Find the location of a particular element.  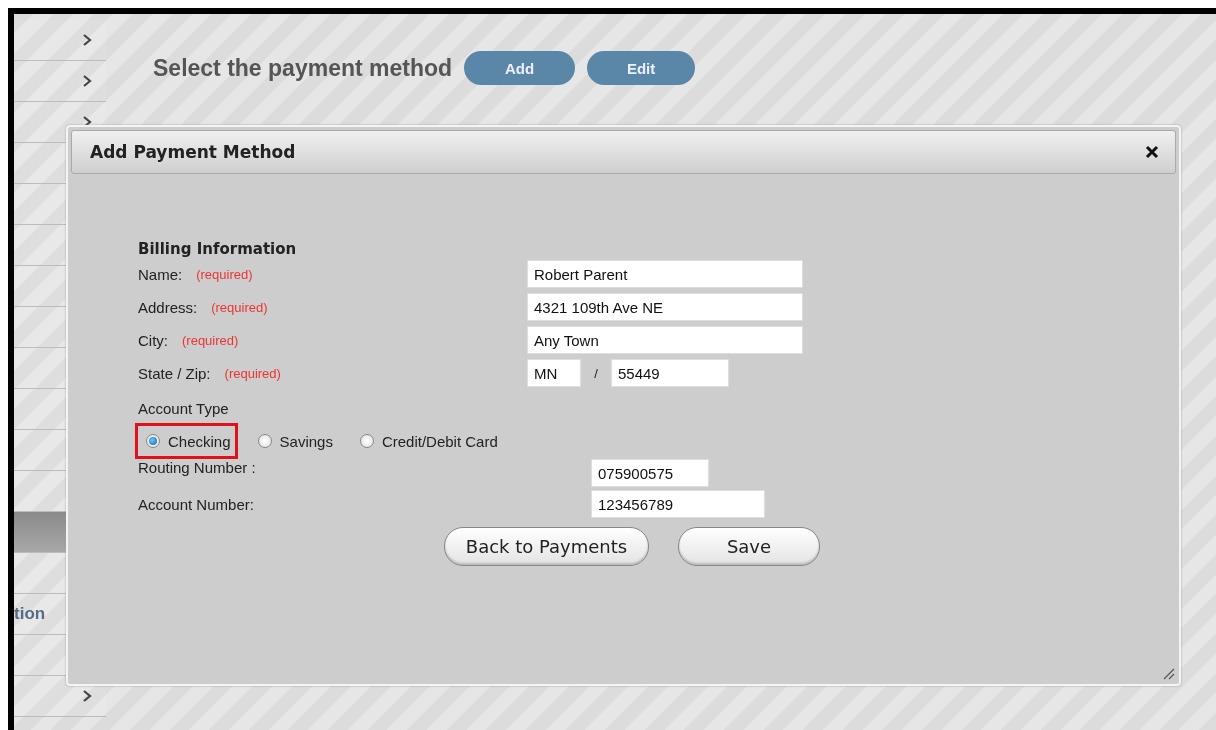

dialog-title: Add Payment Method is located at coordinates (193, 152).